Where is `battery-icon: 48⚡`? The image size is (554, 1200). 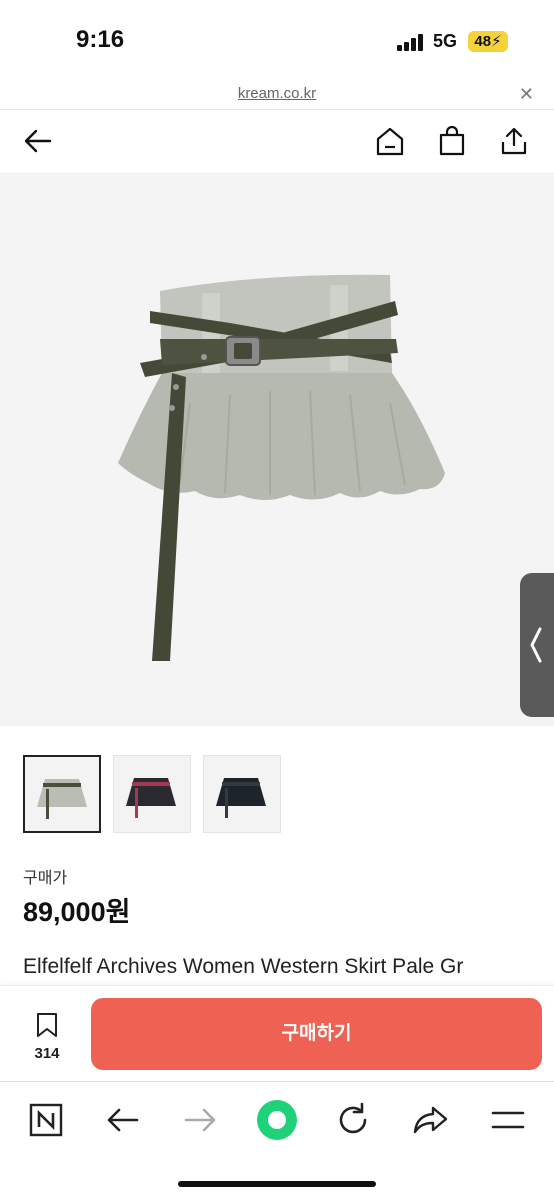 battery-icon: 48⚡ is located at coordinates (488, 41).